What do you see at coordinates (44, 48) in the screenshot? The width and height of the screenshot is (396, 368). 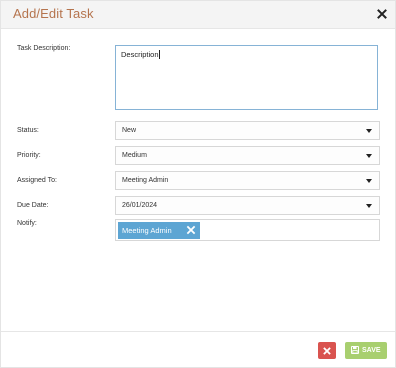 I see `task-description-label: Task Description:` at bounding box center [44, 48].